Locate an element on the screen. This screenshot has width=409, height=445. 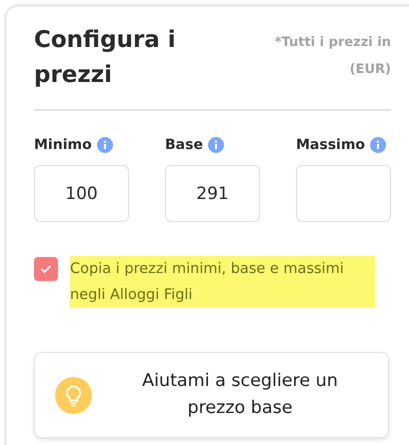
price-input is located at coordinates (343, 193).